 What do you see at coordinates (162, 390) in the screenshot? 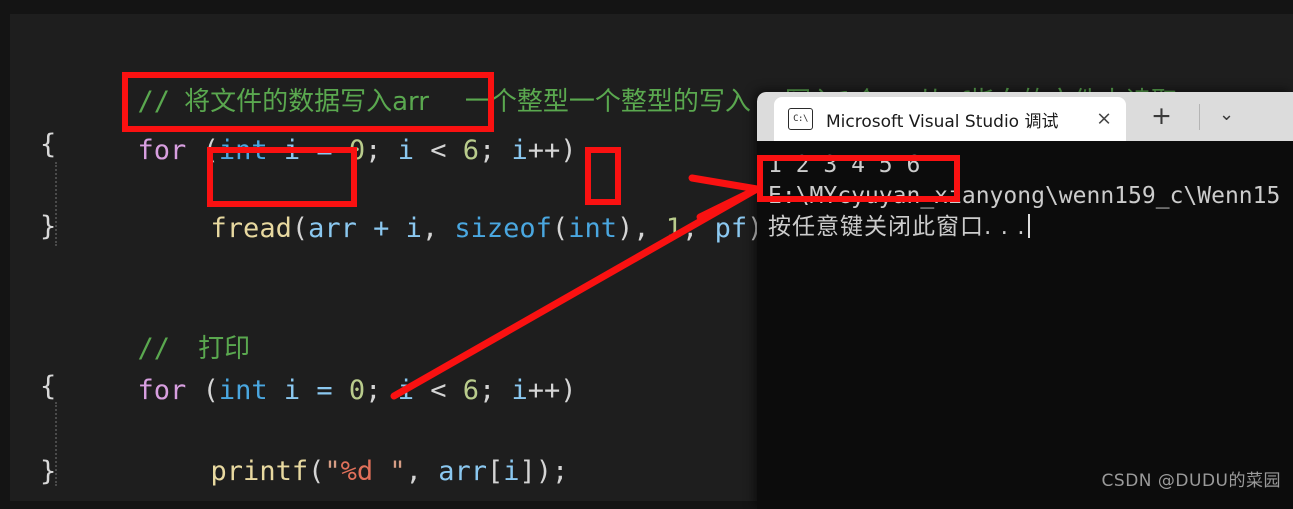
I see `keyword-for-2: for` at bounding box center [162, 390].